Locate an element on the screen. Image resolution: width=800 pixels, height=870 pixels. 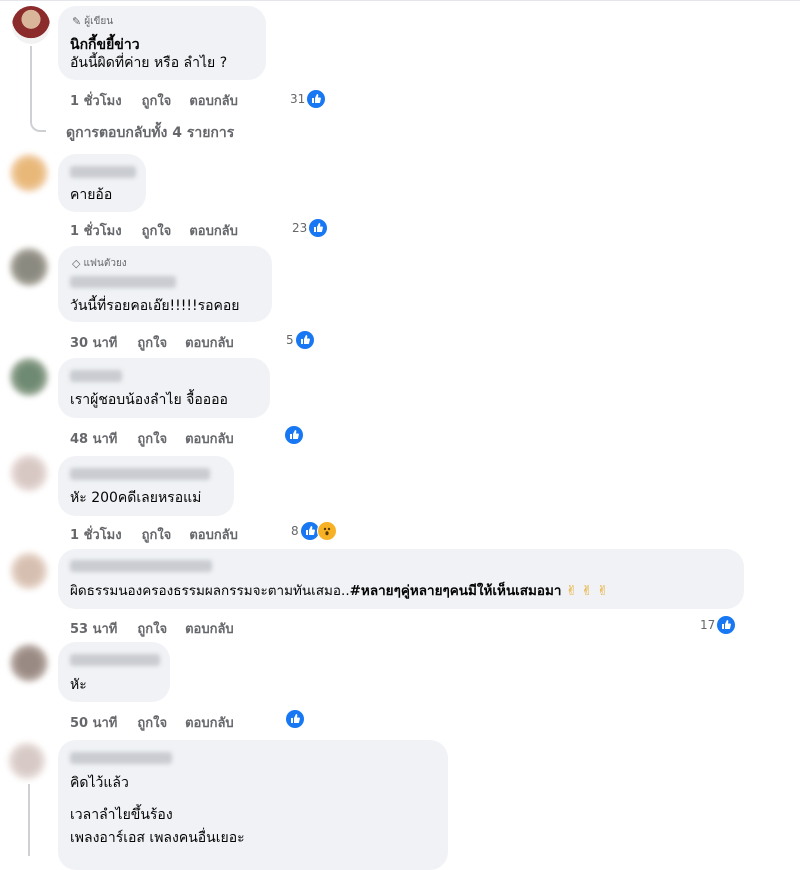
pencil-icon: ✎ is located at coordinates (77, 21).